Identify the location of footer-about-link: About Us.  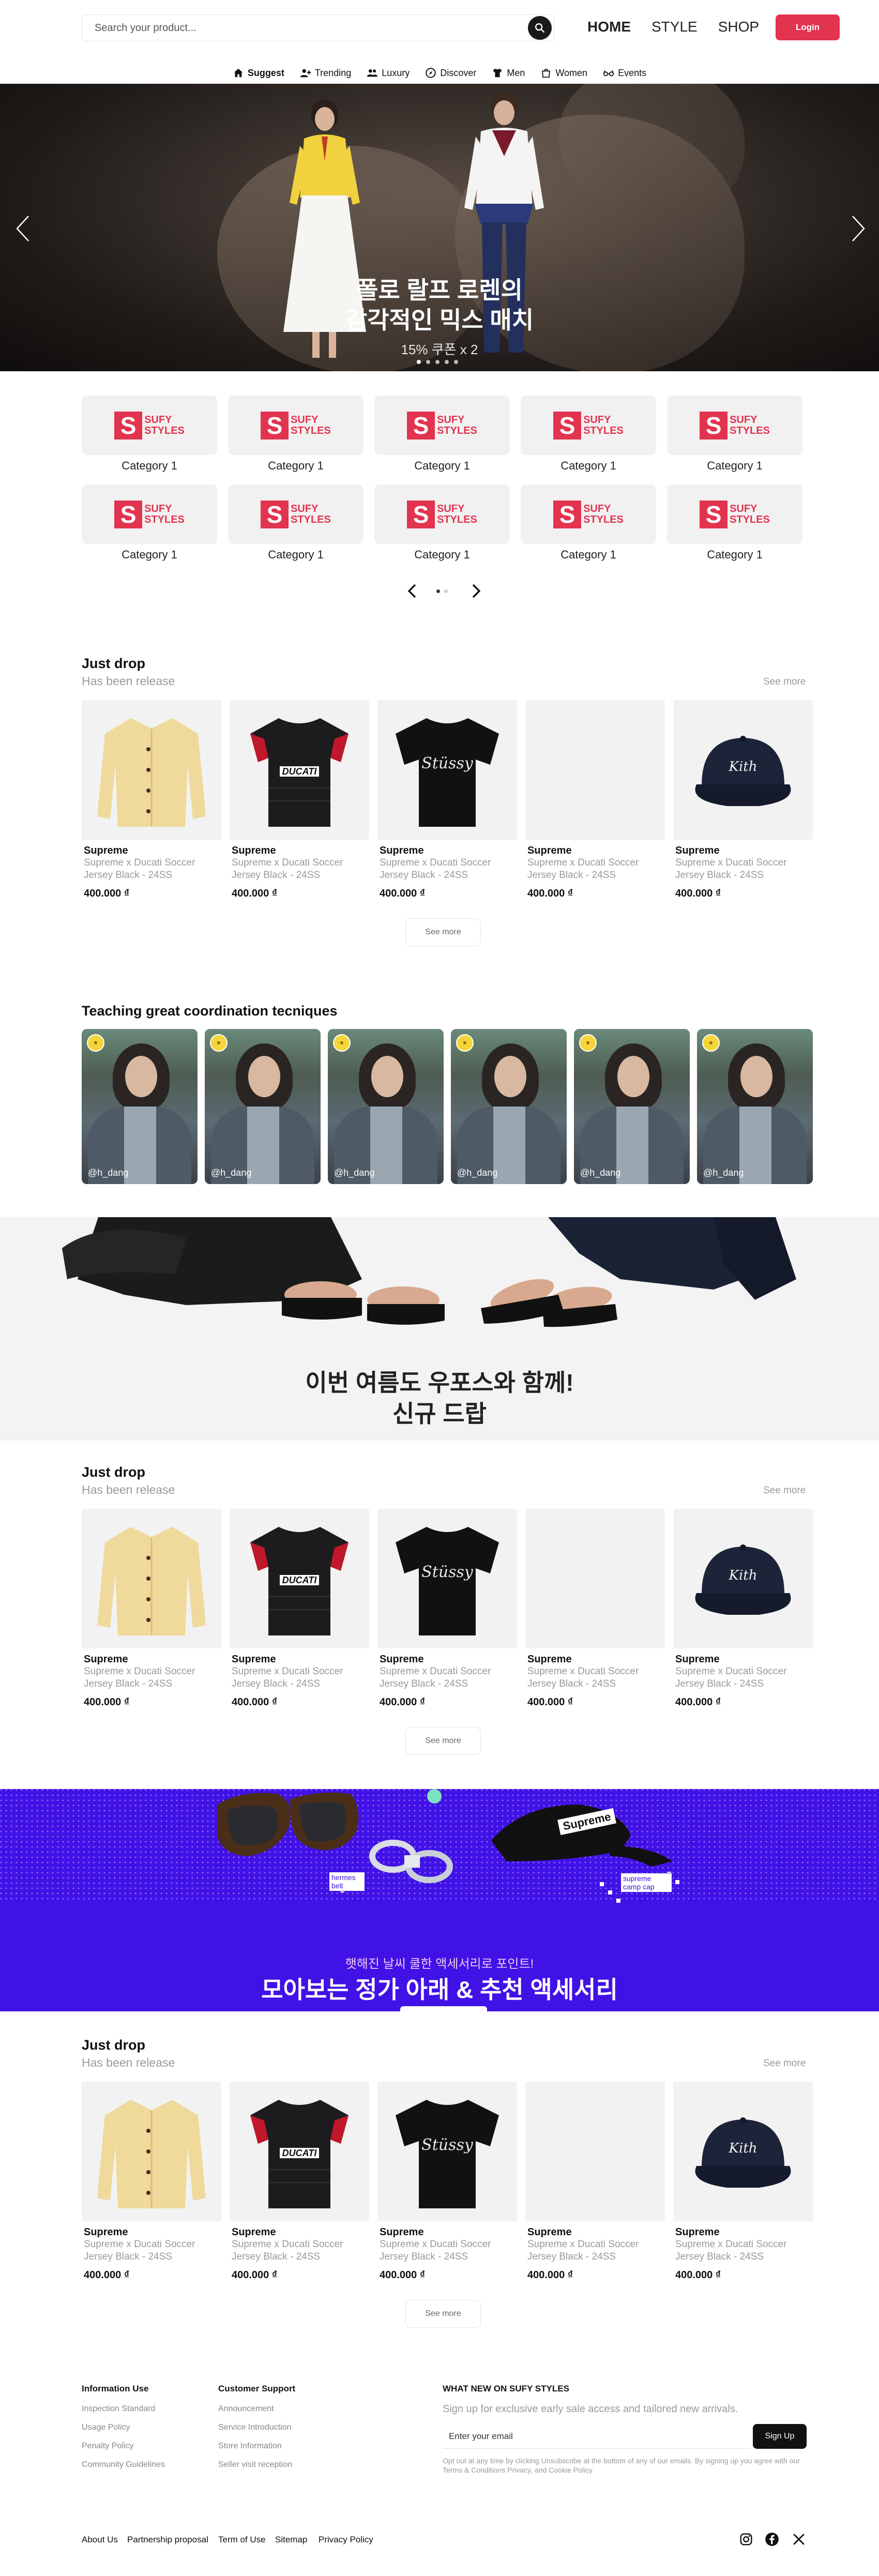
(100, 2540).